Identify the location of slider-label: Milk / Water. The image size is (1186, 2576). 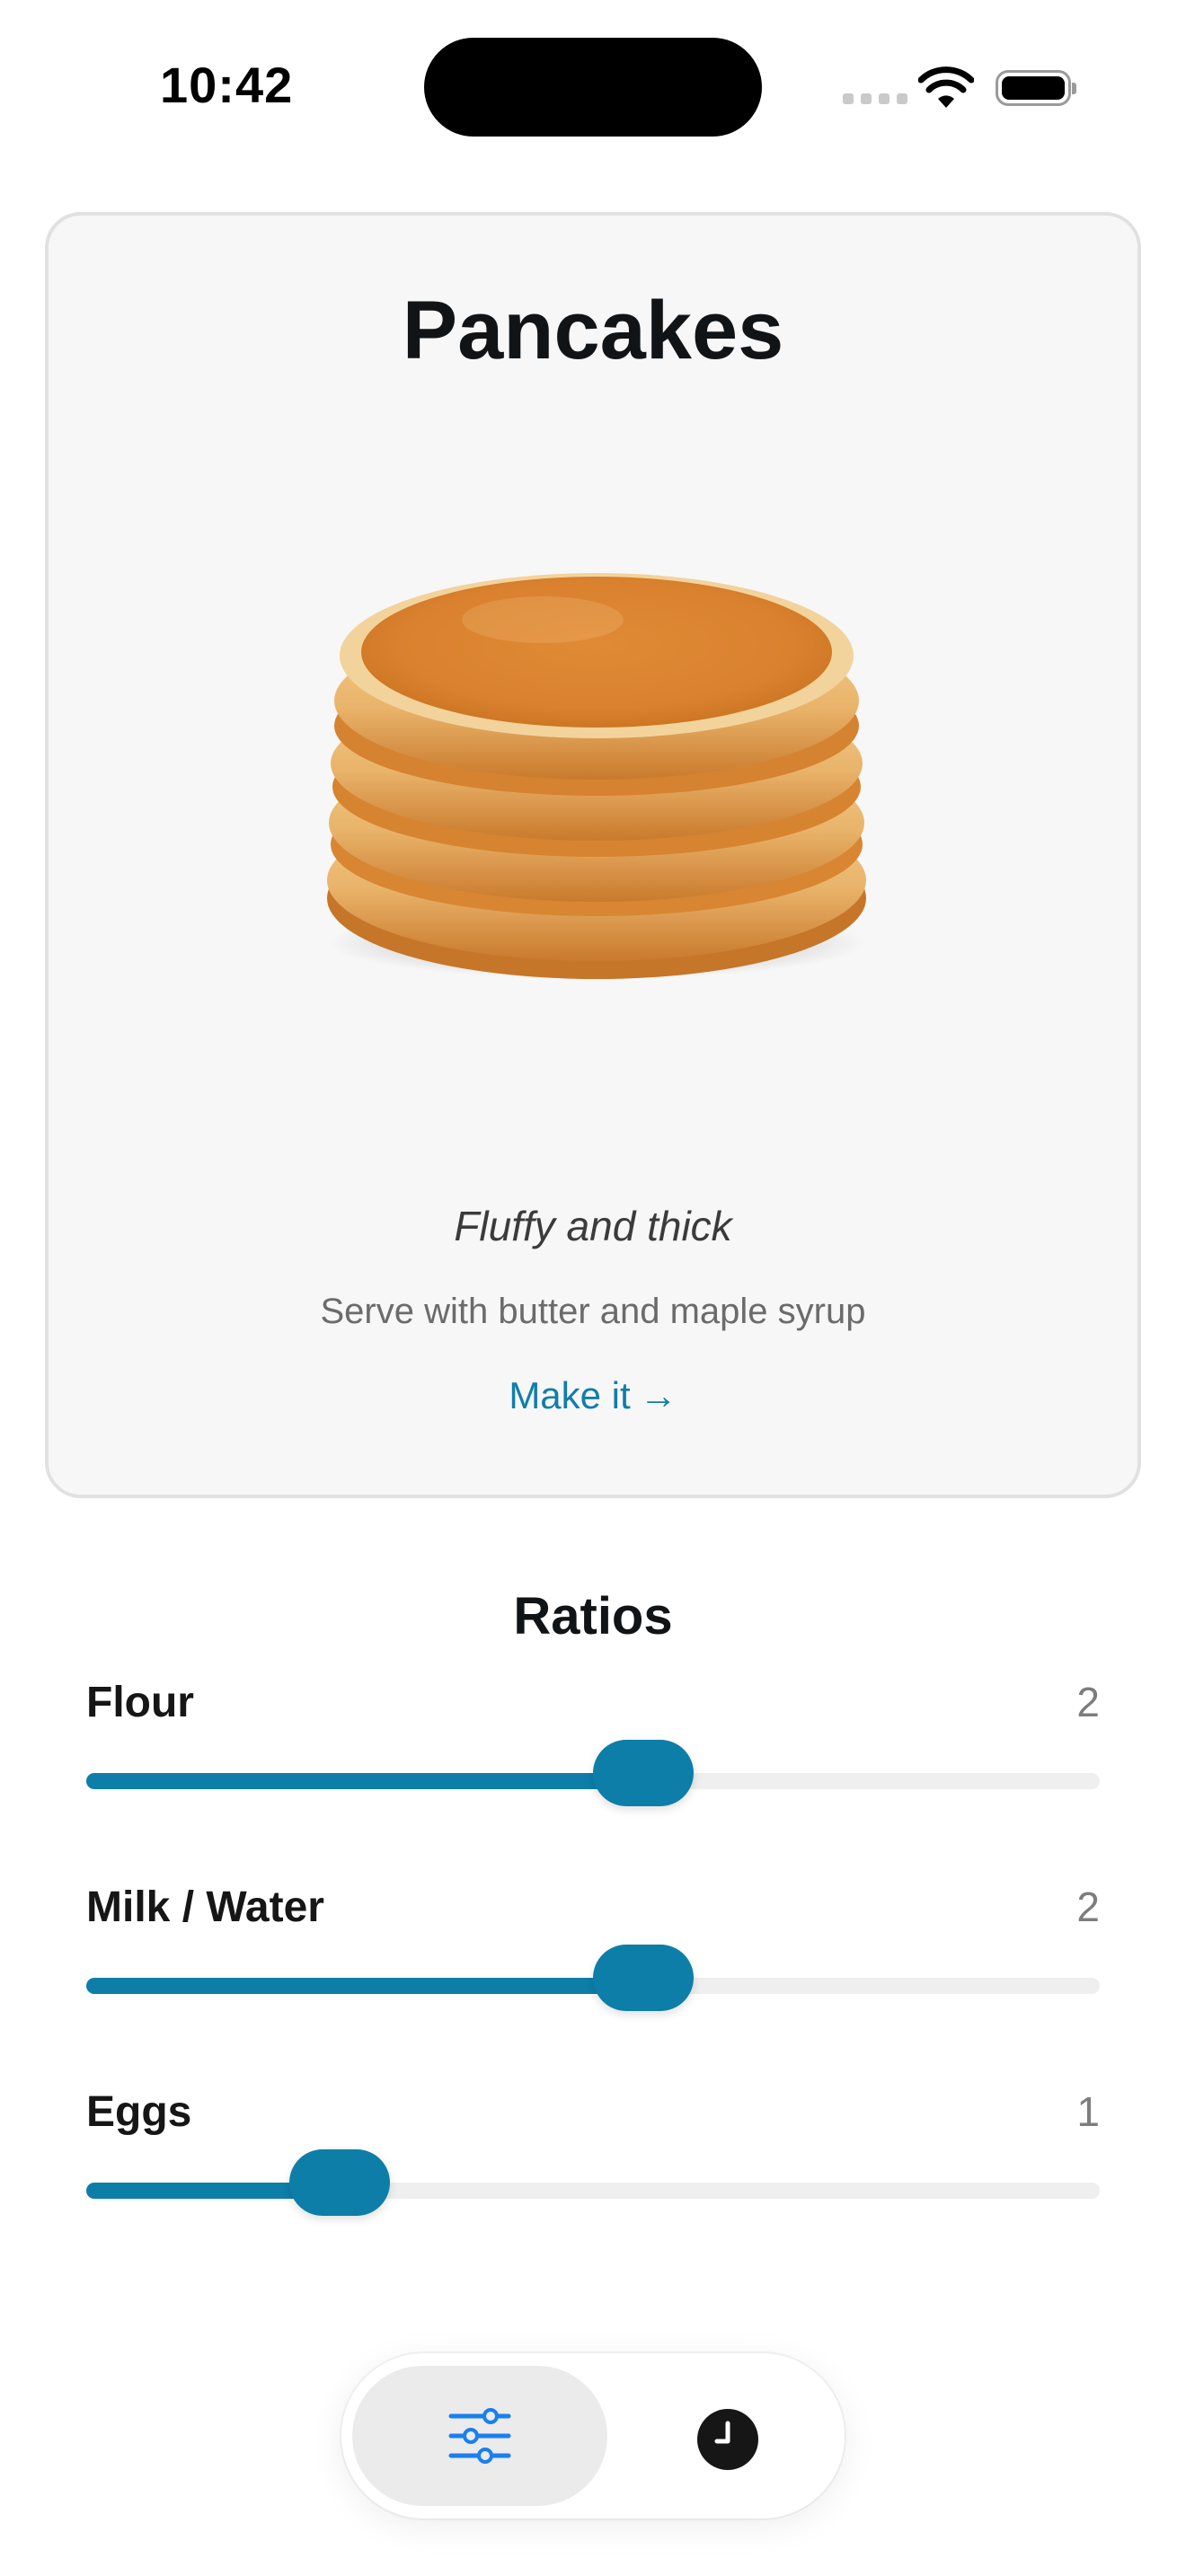
(205, 1907).